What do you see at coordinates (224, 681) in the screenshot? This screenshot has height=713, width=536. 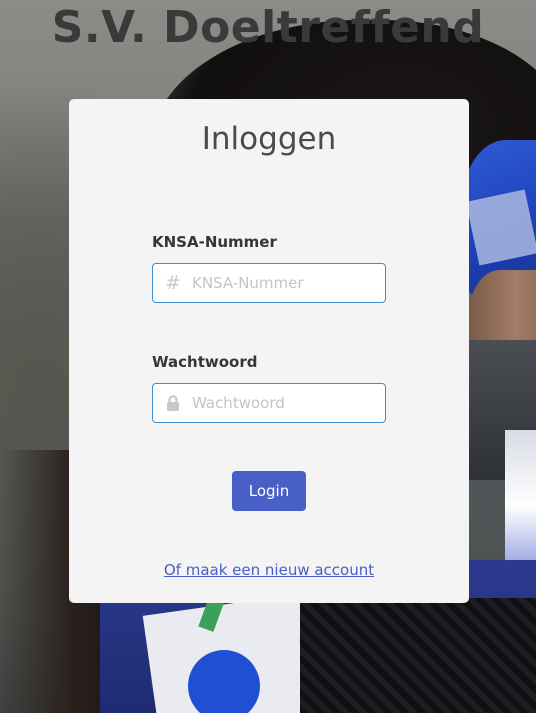 I see `background-badge` at bounding box center [224, 681].